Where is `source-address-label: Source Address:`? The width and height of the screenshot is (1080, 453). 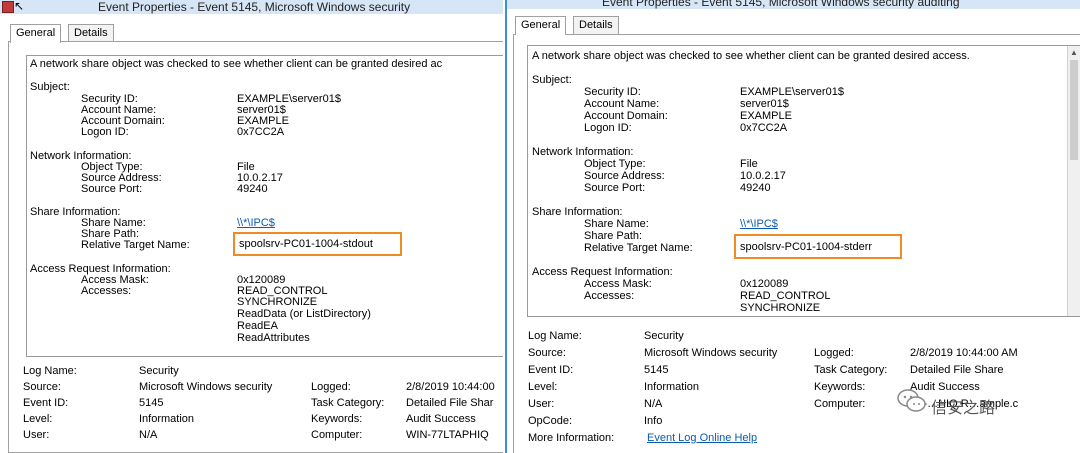 source-address-label: Source Address: is located at coordinates (624, 176).